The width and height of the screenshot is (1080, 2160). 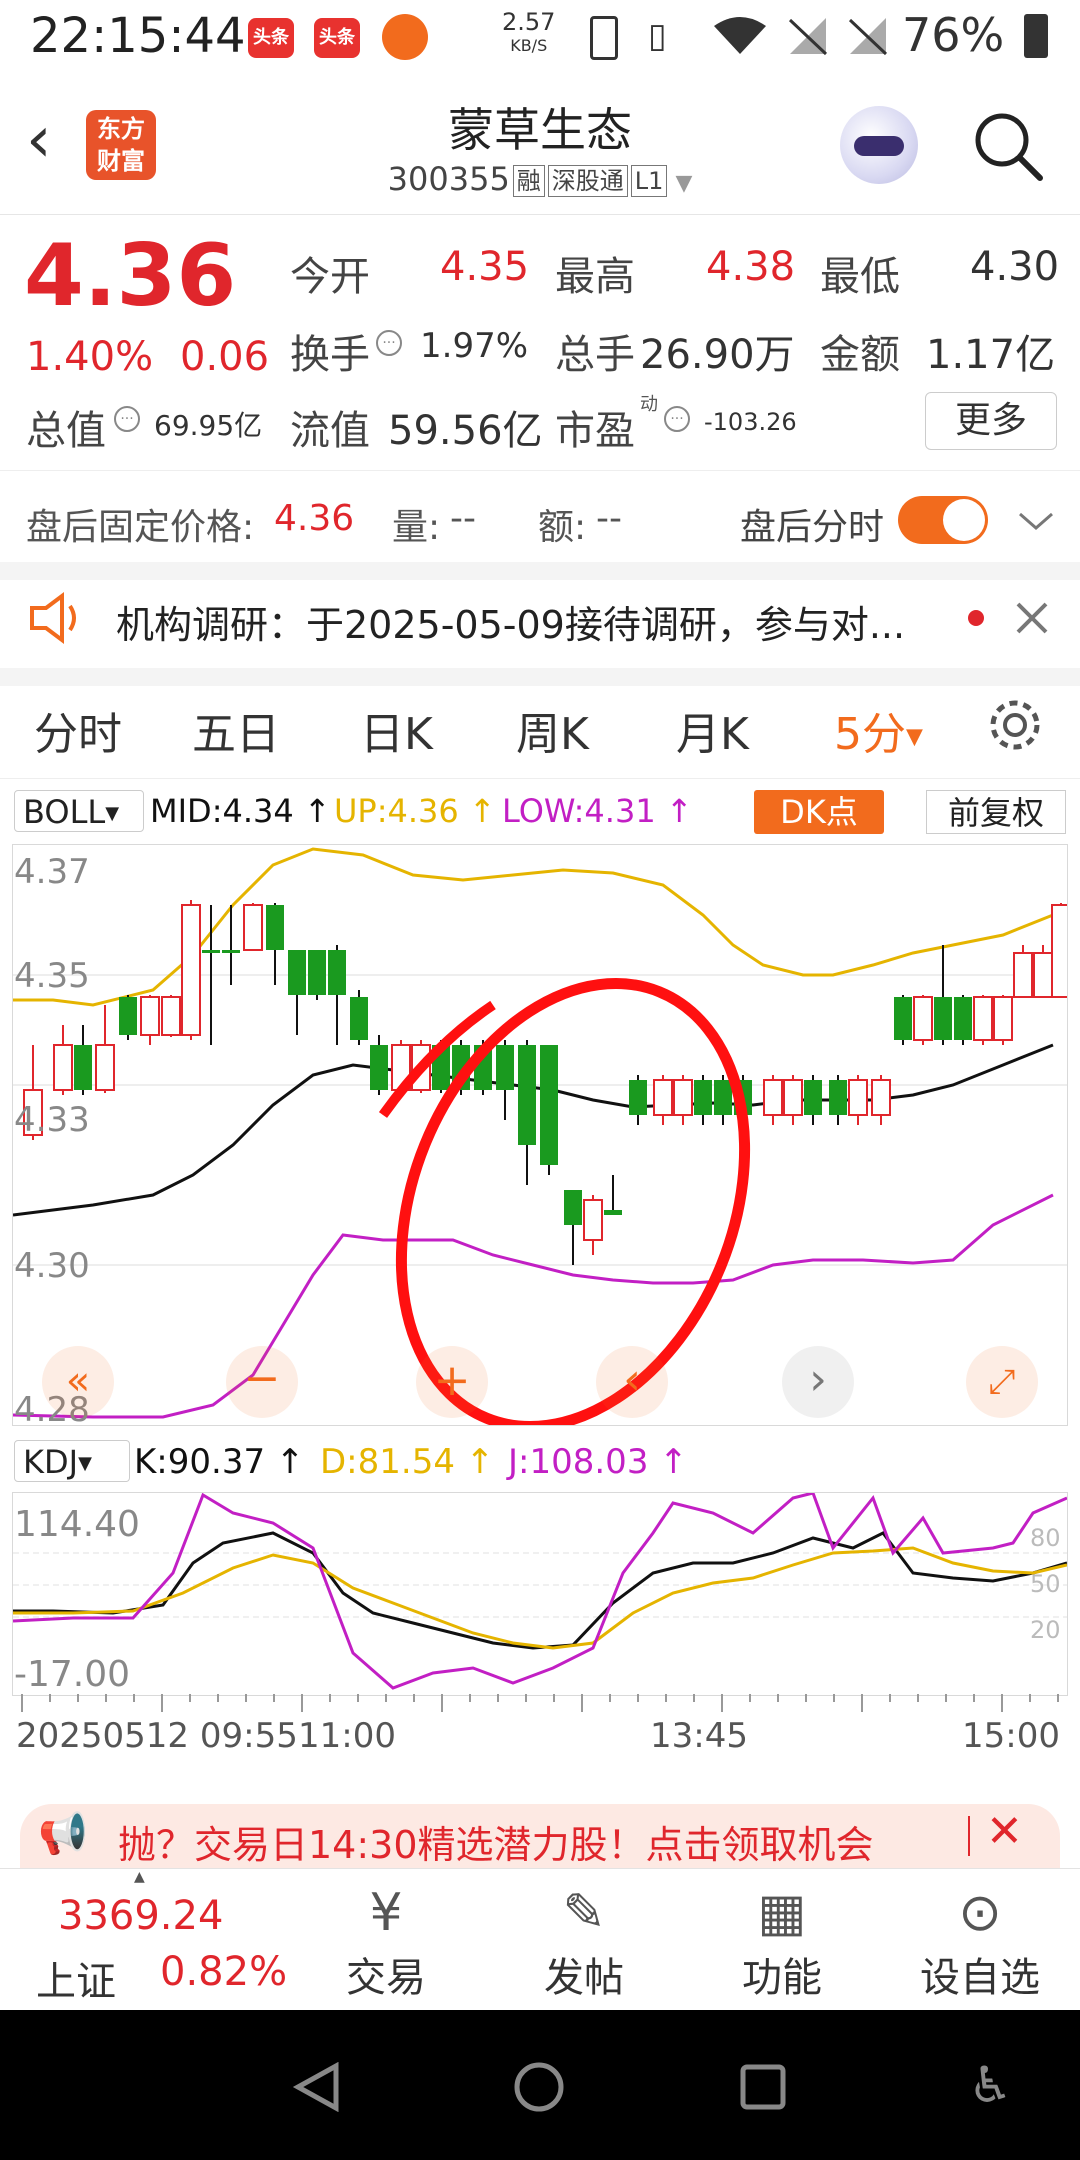 I want to click on toutiao-app-icon-2: 头条, so click(x=337, y=38).